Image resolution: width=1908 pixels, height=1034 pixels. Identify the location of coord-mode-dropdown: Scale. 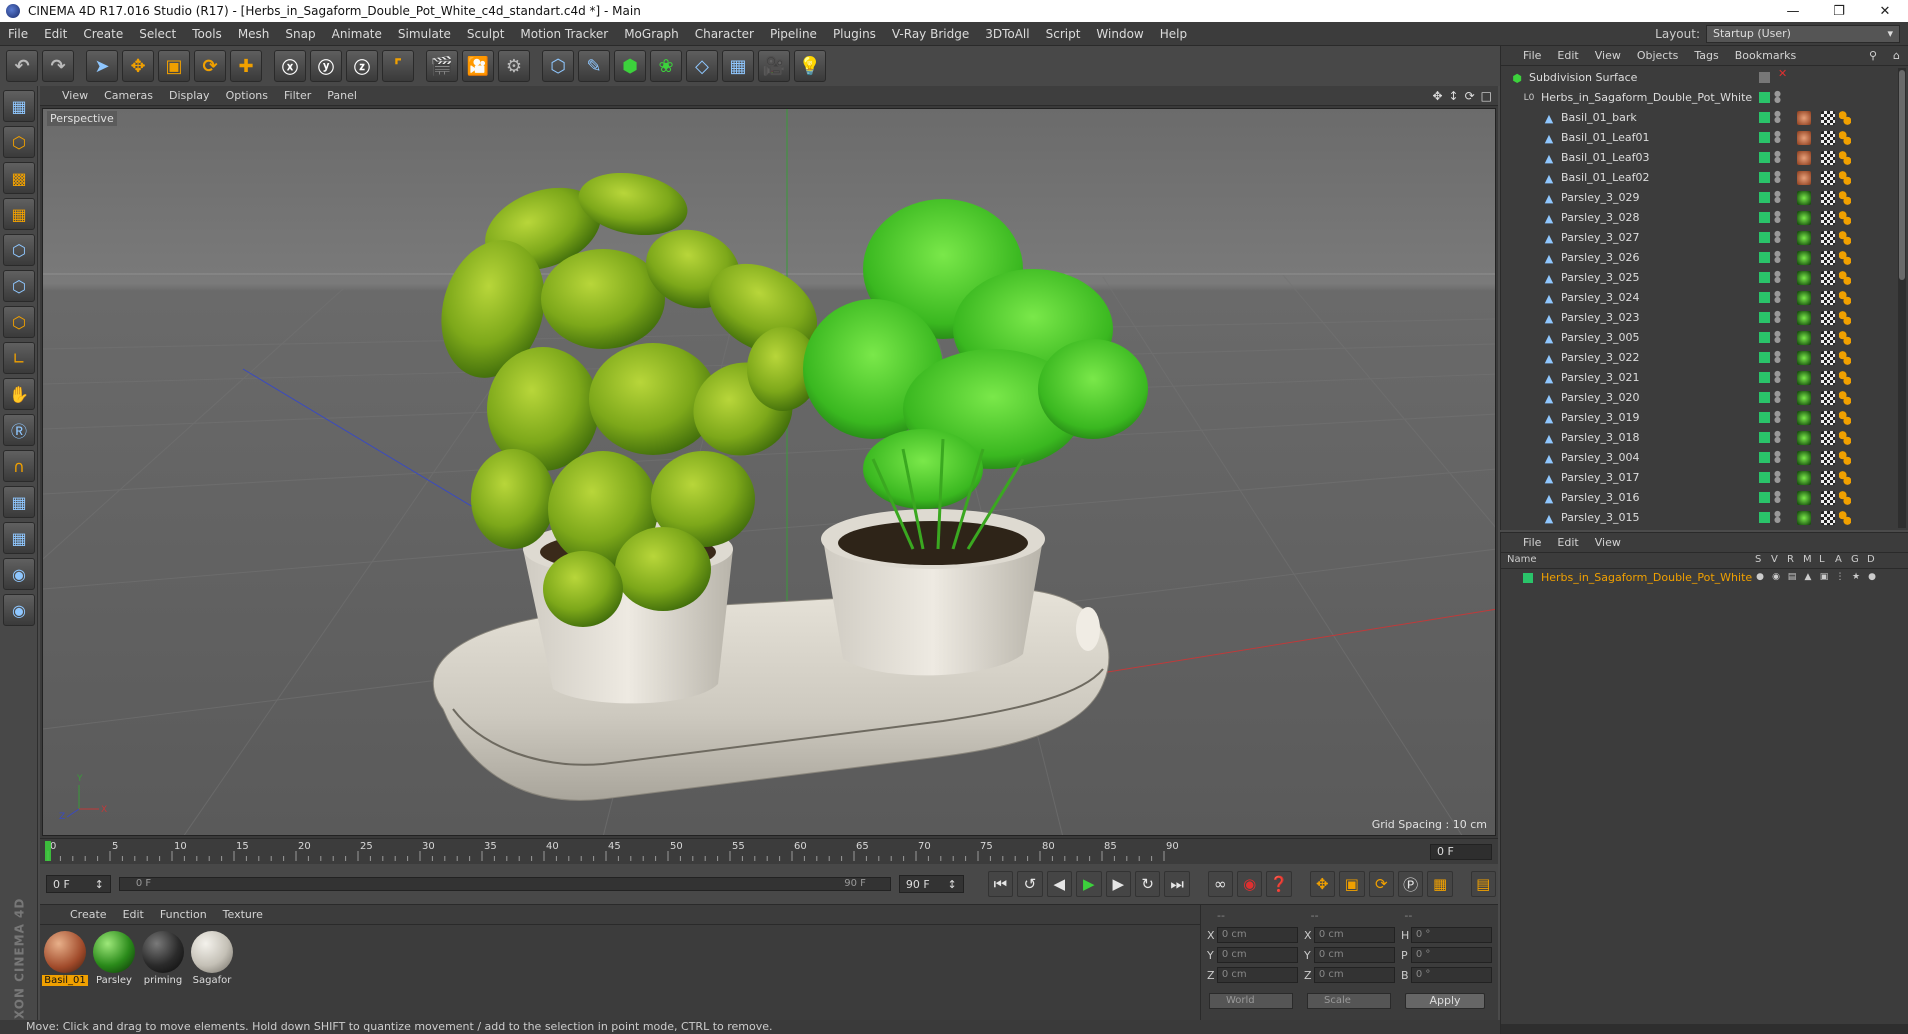
(1349, 1001).